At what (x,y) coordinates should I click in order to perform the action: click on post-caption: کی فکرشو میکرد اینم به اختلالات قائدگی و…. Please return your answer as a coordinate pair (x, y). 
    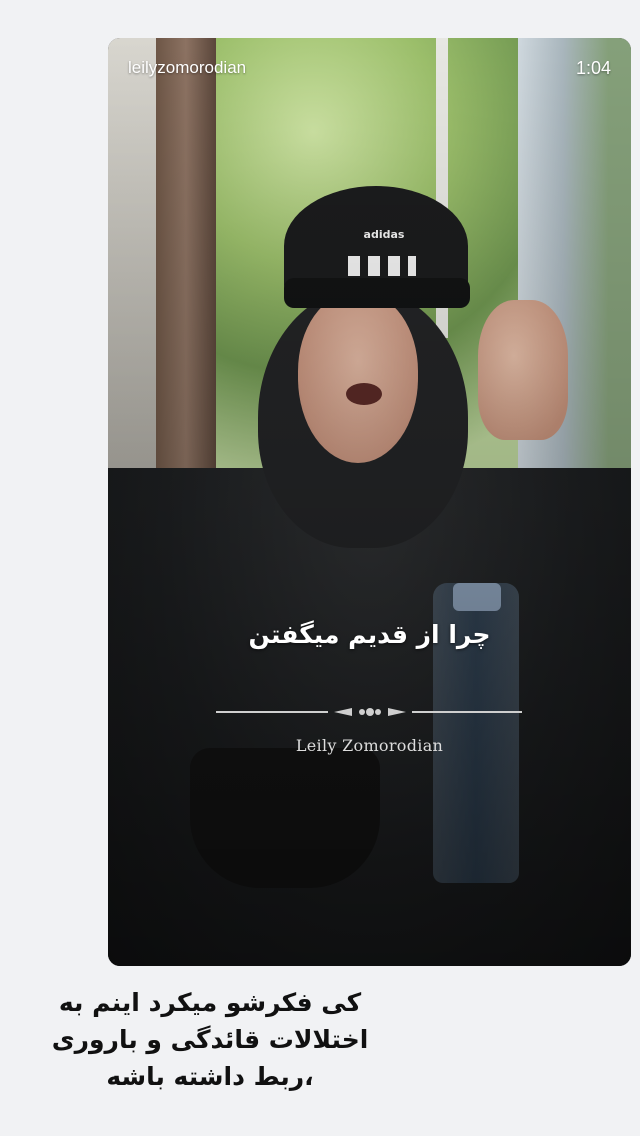
    Looking at the image, I should click on (210, 1039).